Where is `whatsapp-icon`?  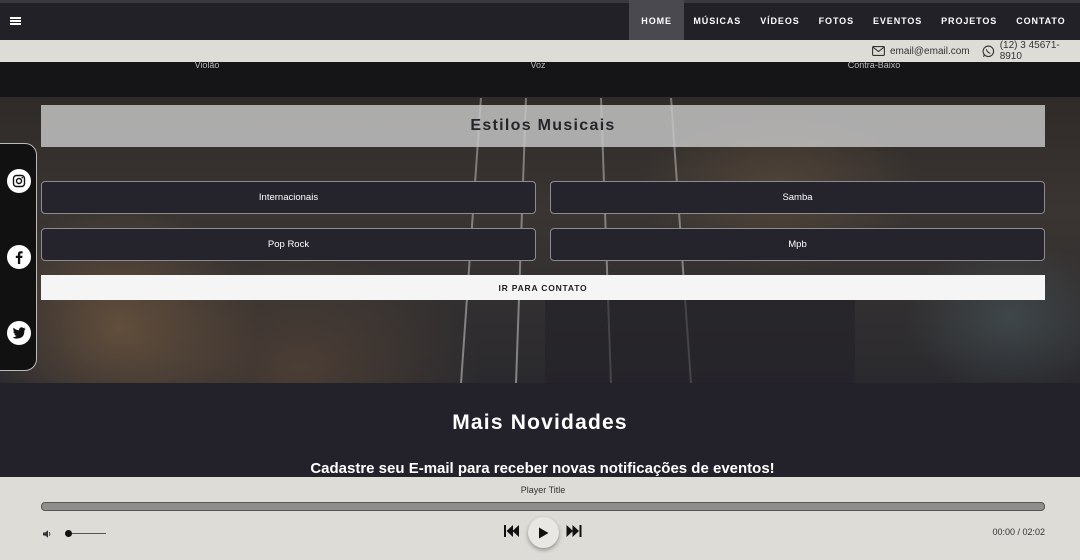
whatsapp-icon is located at coordinates (988, 50).